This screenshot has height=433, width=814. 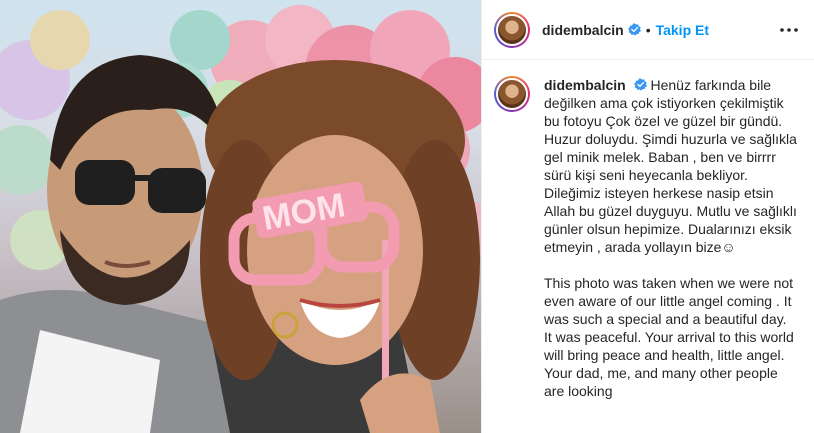 What do you see at coordinates (634, 29) in the screenshot?
I see `verified-badge-icon` at bounding box center [634, 29].